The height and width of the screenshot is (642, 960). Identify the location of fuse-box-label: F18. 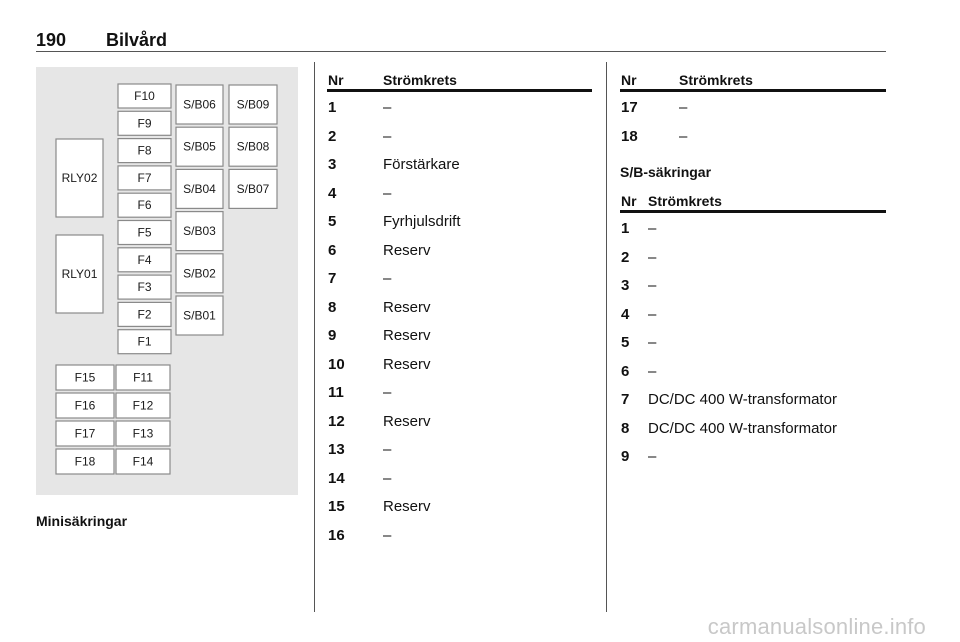
(85, 462).